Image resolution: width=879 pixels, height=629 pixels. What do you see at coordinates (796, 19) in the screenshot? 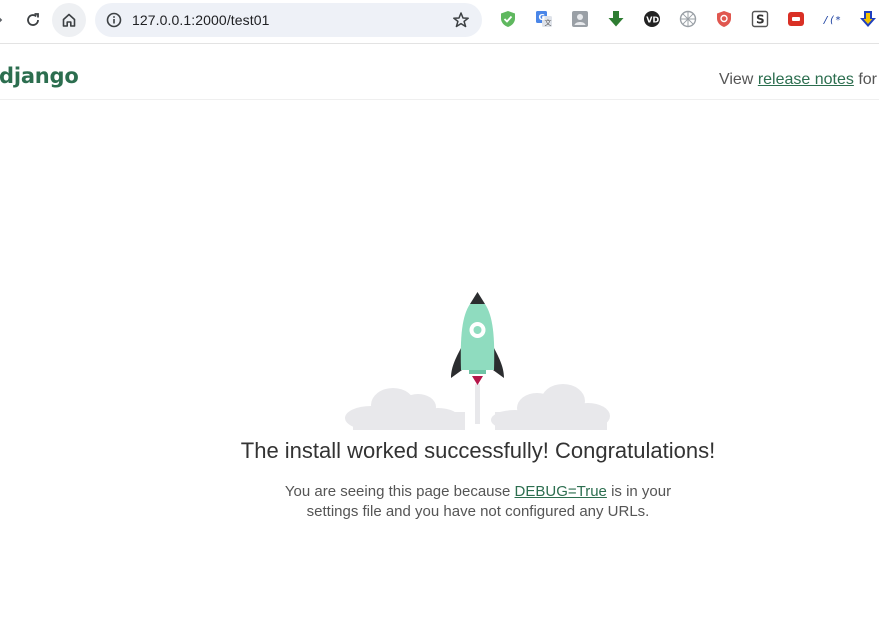
I see `screen-capture-icon` at bounding box center [796, 19].